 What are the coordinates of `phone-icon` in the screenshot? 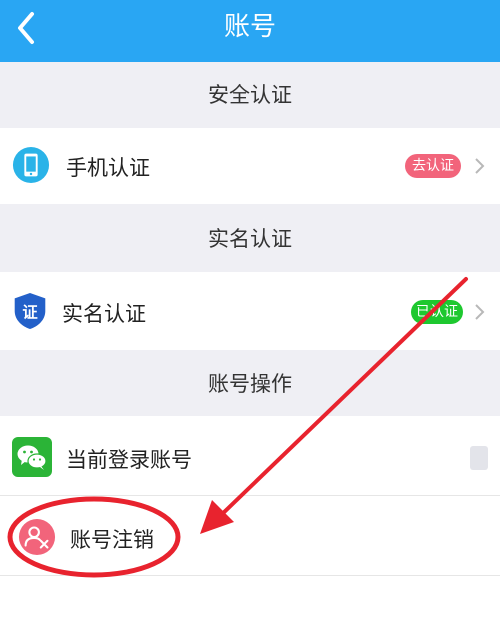 It's located at (31, 165).